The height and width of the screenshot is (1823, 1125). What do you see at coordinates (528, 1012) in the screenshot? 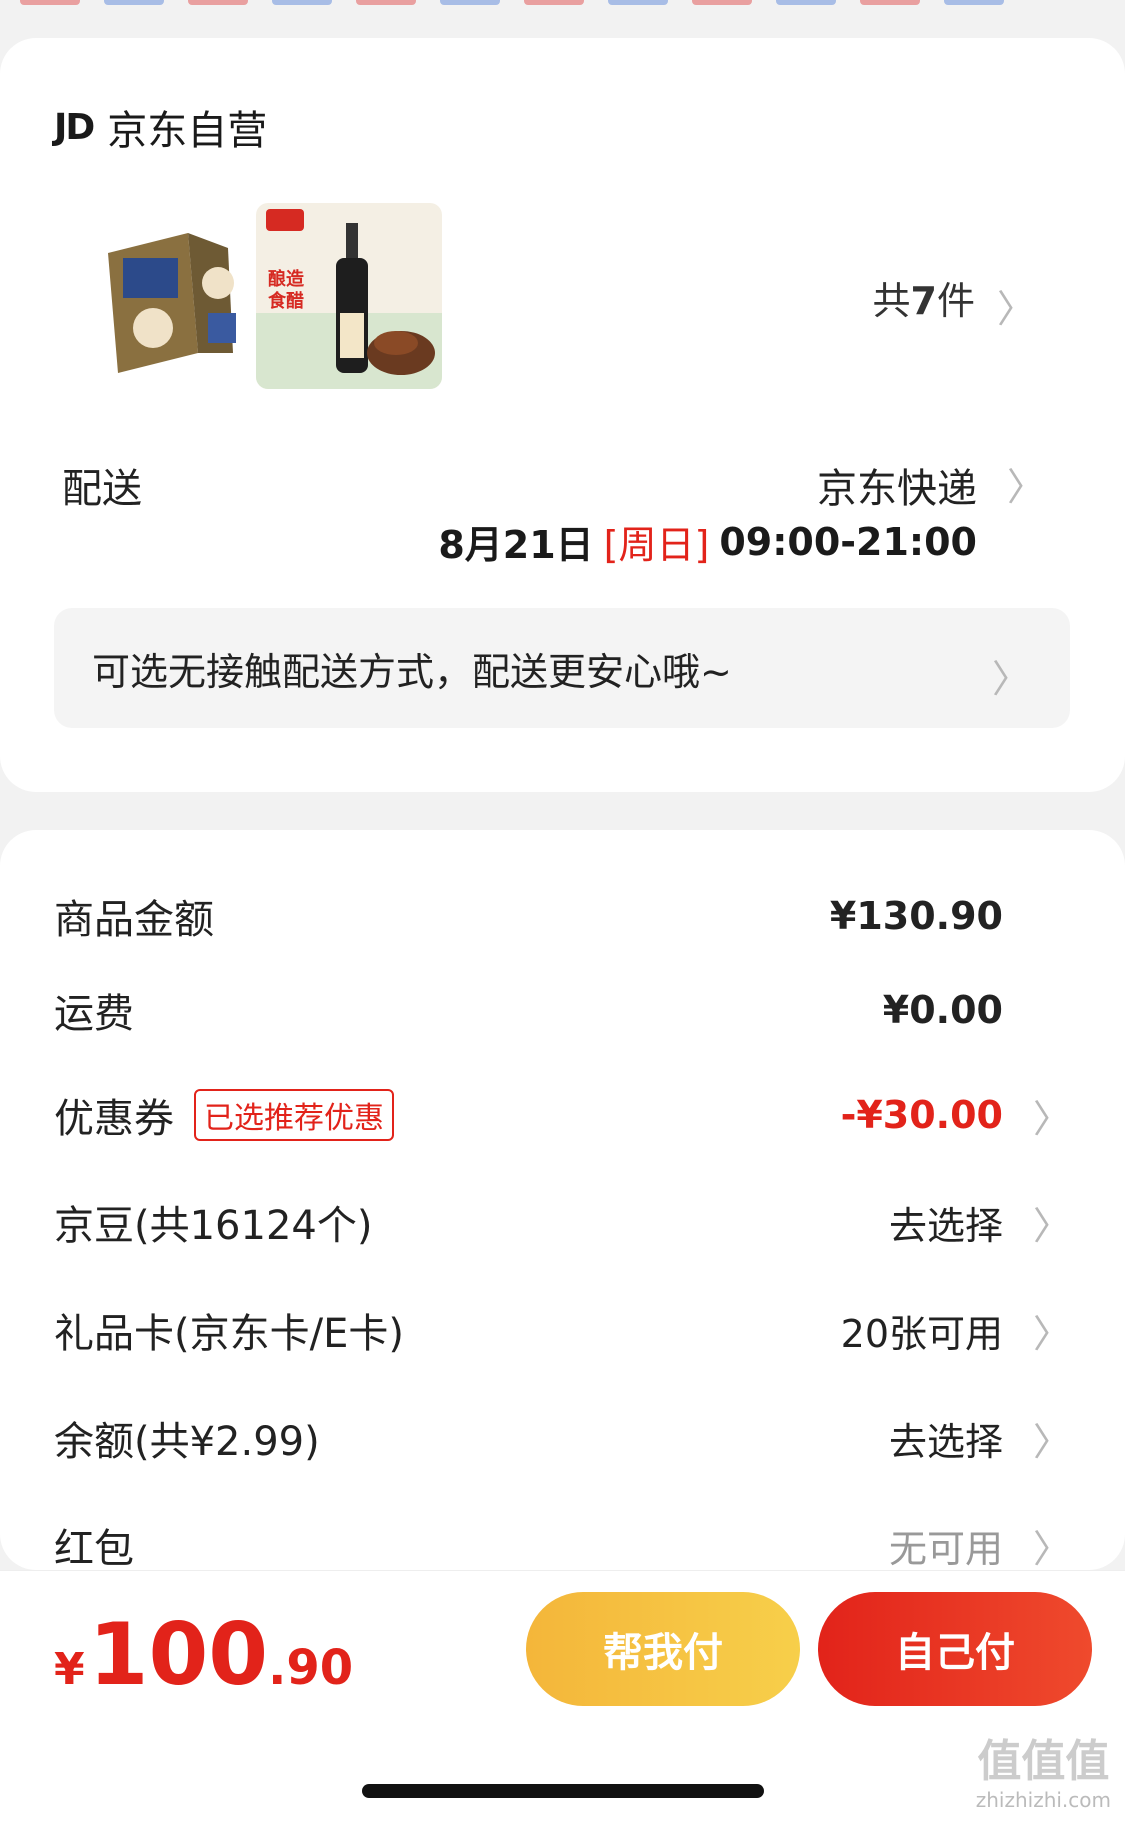
I see `row-shipping-fee: 运费 ¥0.00` at bounding box center [528, 1012].